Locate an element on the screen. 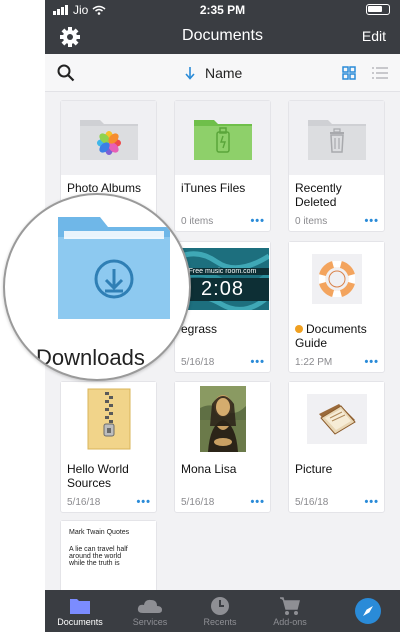  zip-archive-icon is located at coordinates (108, 419).